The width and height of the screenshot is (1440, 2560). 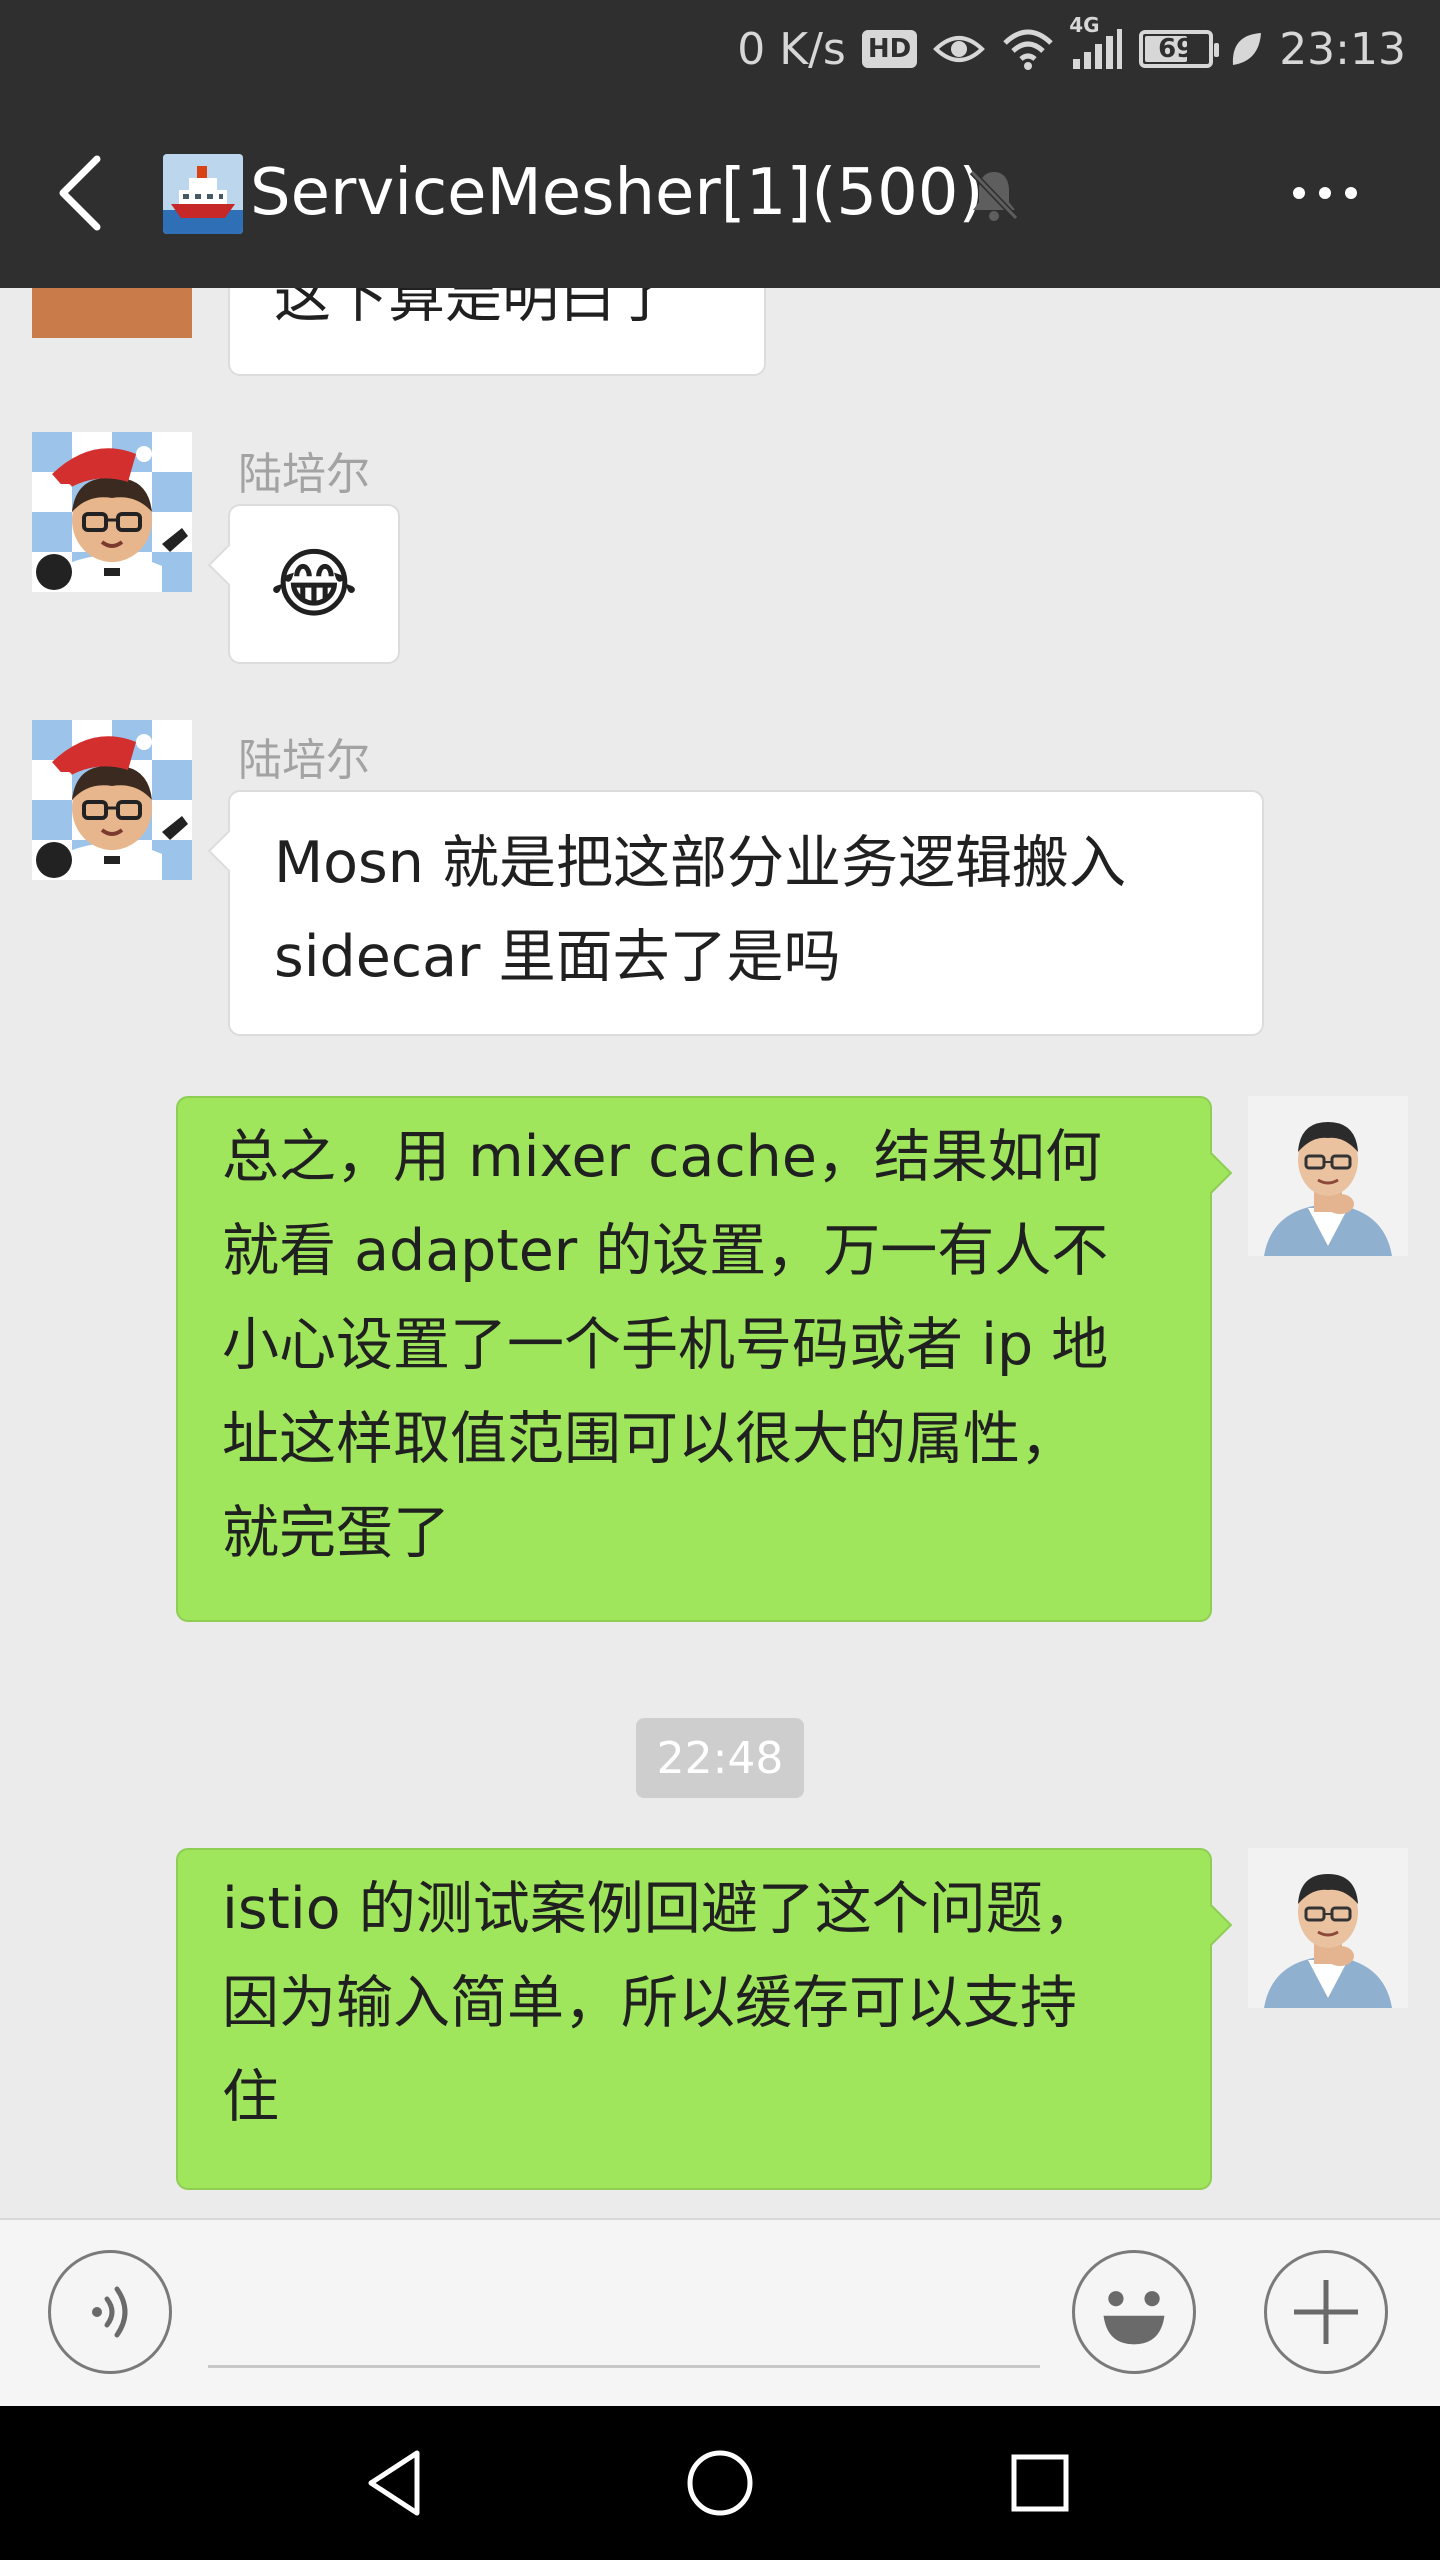 What do you see at coordinates (394, 2483) in the screenshot?
I see `triangle-back-icon` at bounding box center [394, 2483].